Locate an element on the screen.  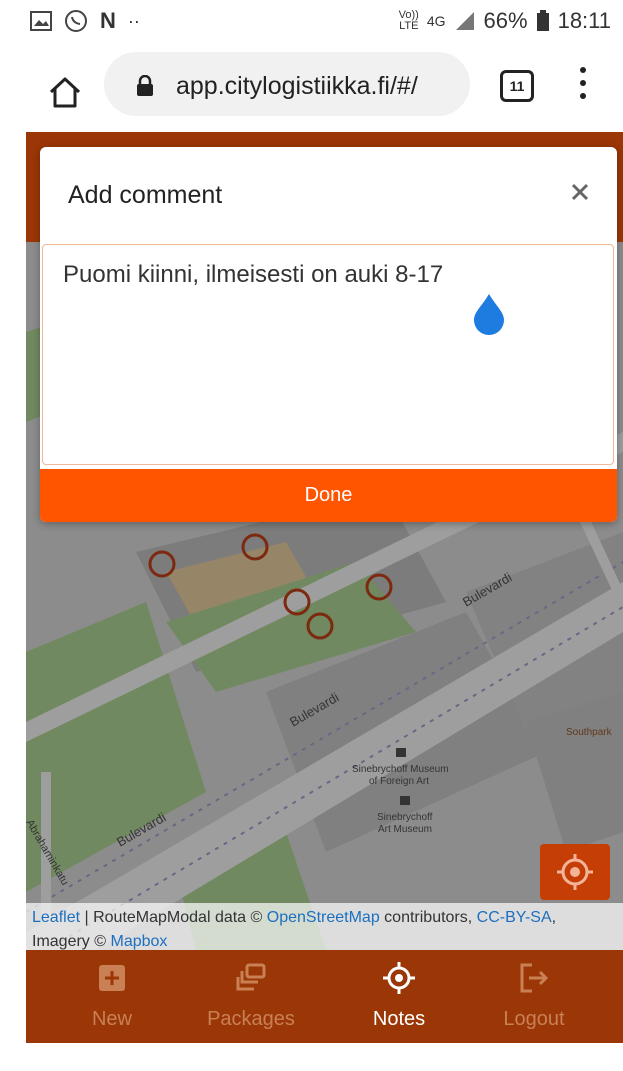
network-type: 4G is located at coordinates (436, 21).